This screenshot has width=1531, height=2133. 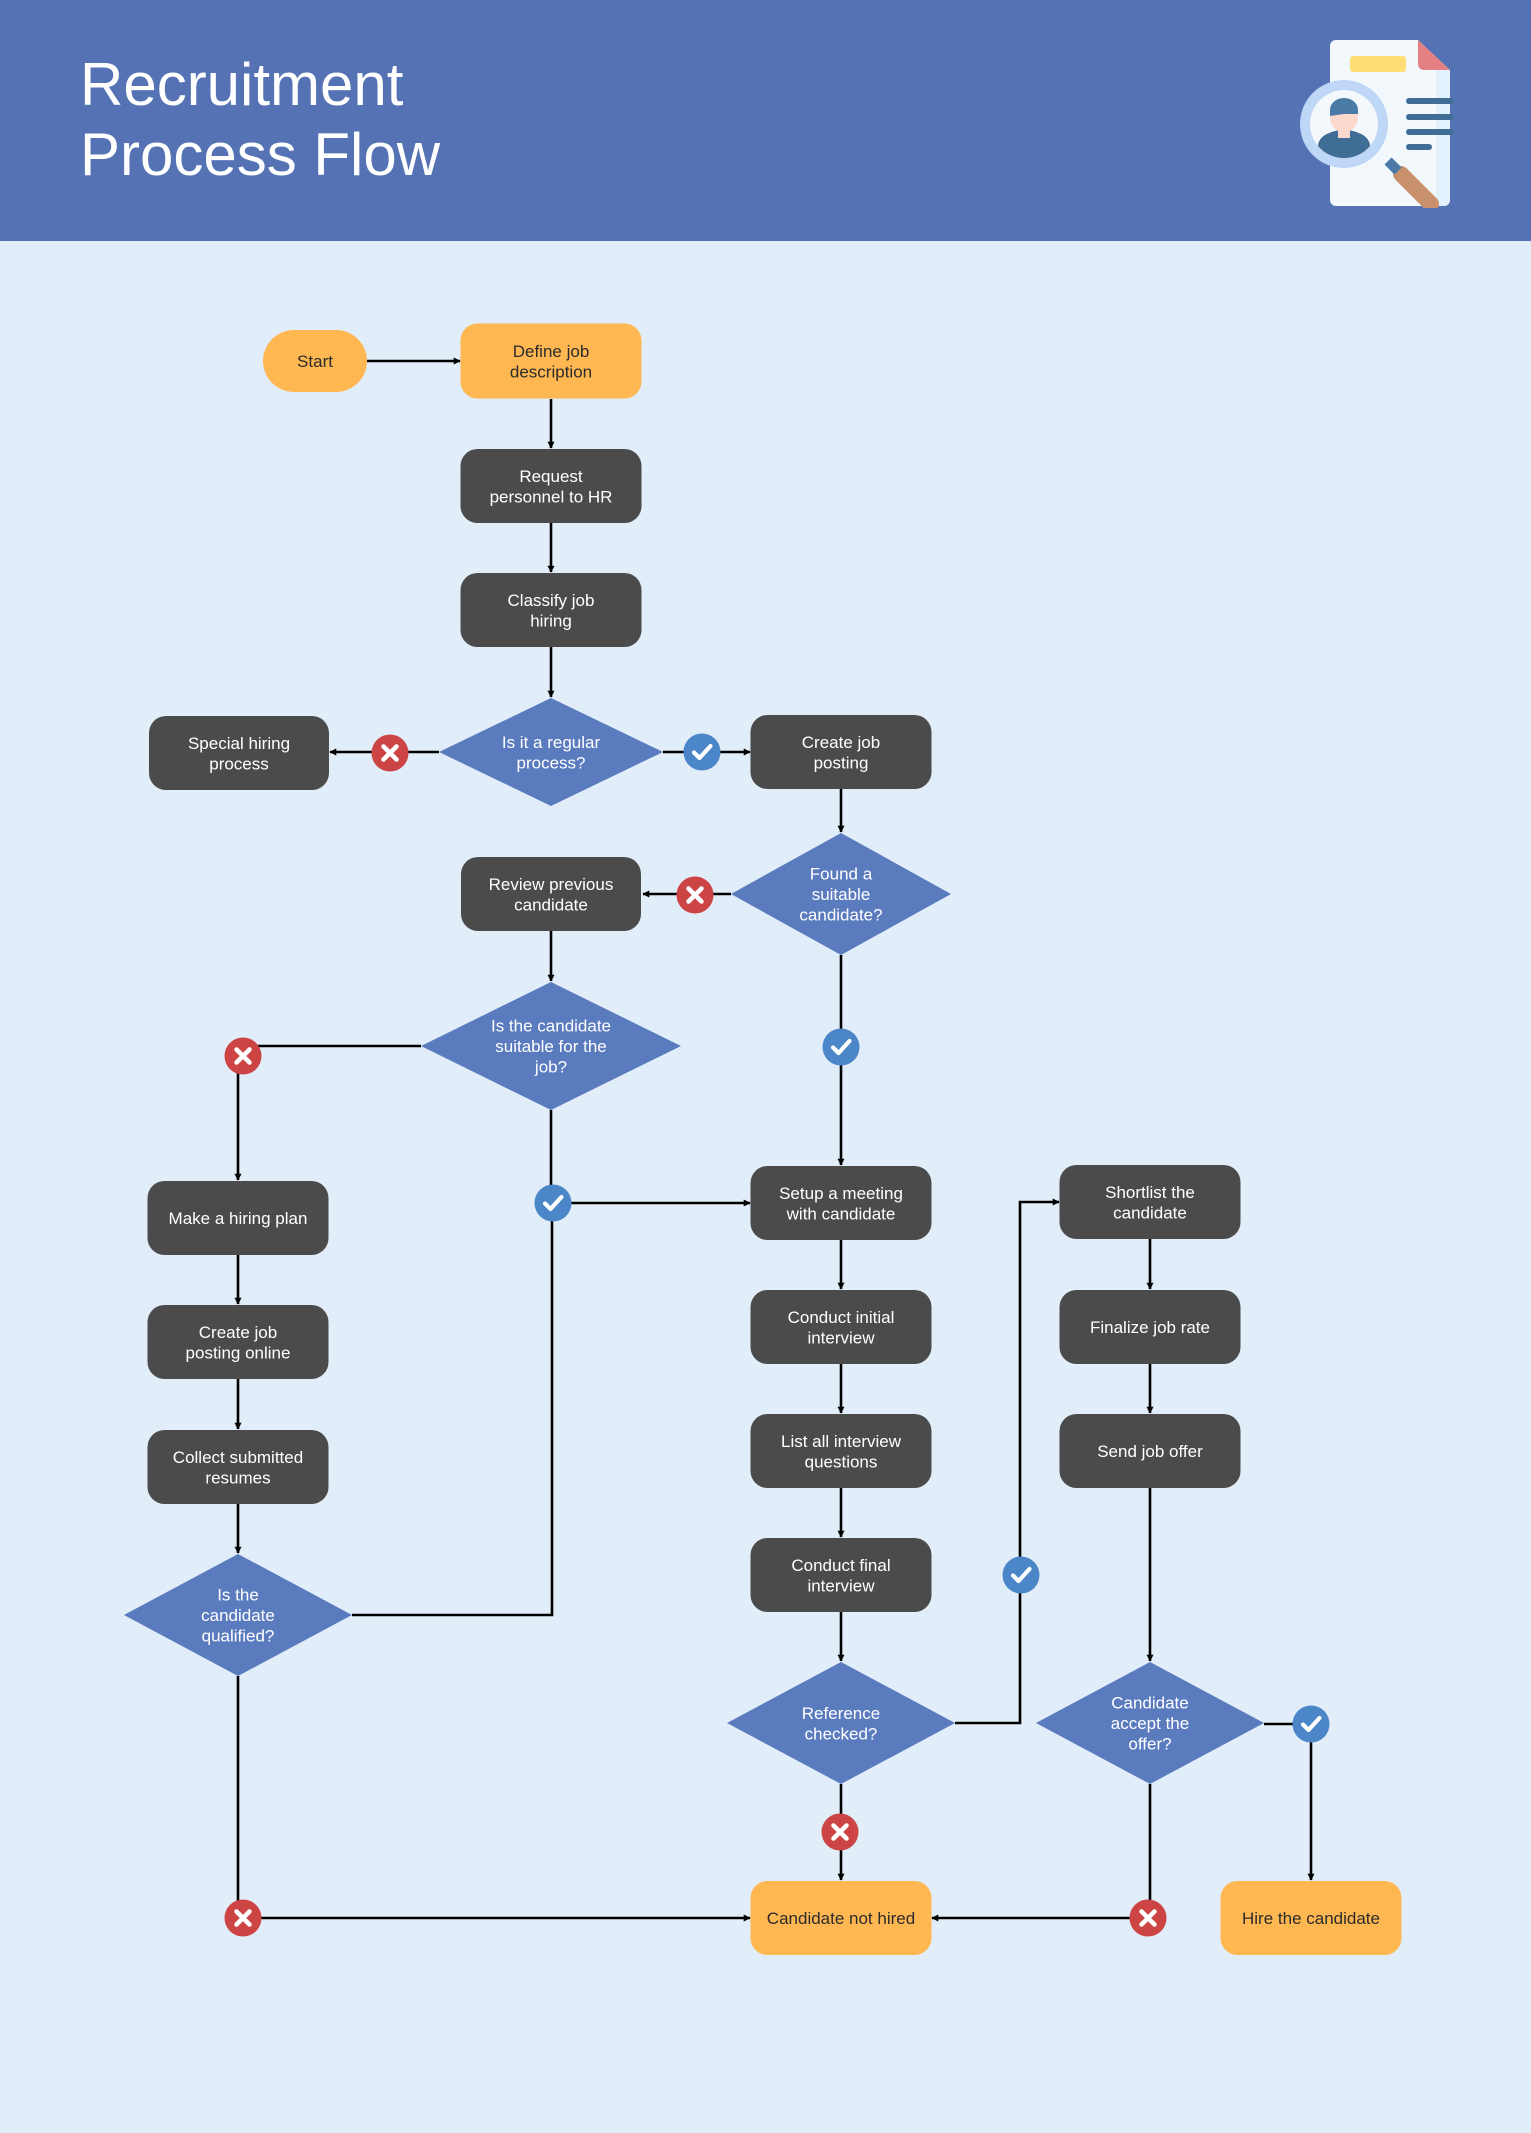 What do you see at coordinates (841, 1733) in the screenshot?
I see `reference-q-label-line: checked?` at bounding box center [841, 1733].